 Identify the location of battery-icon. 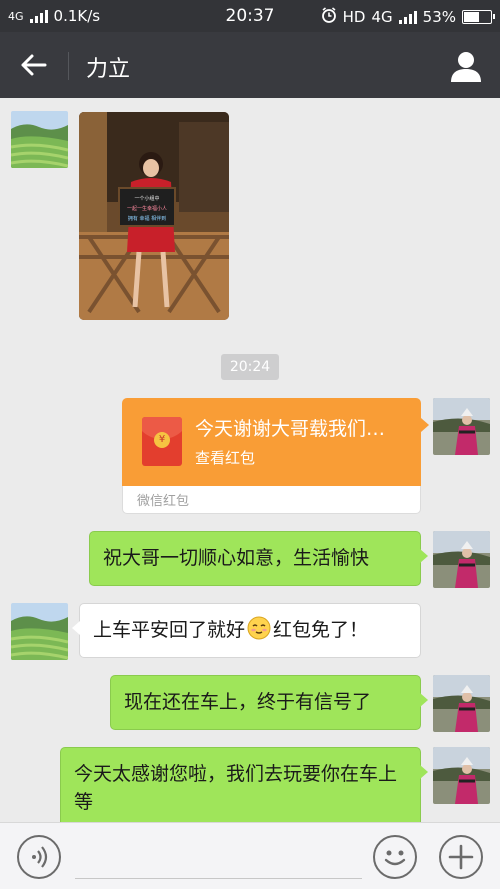
(478, 17).